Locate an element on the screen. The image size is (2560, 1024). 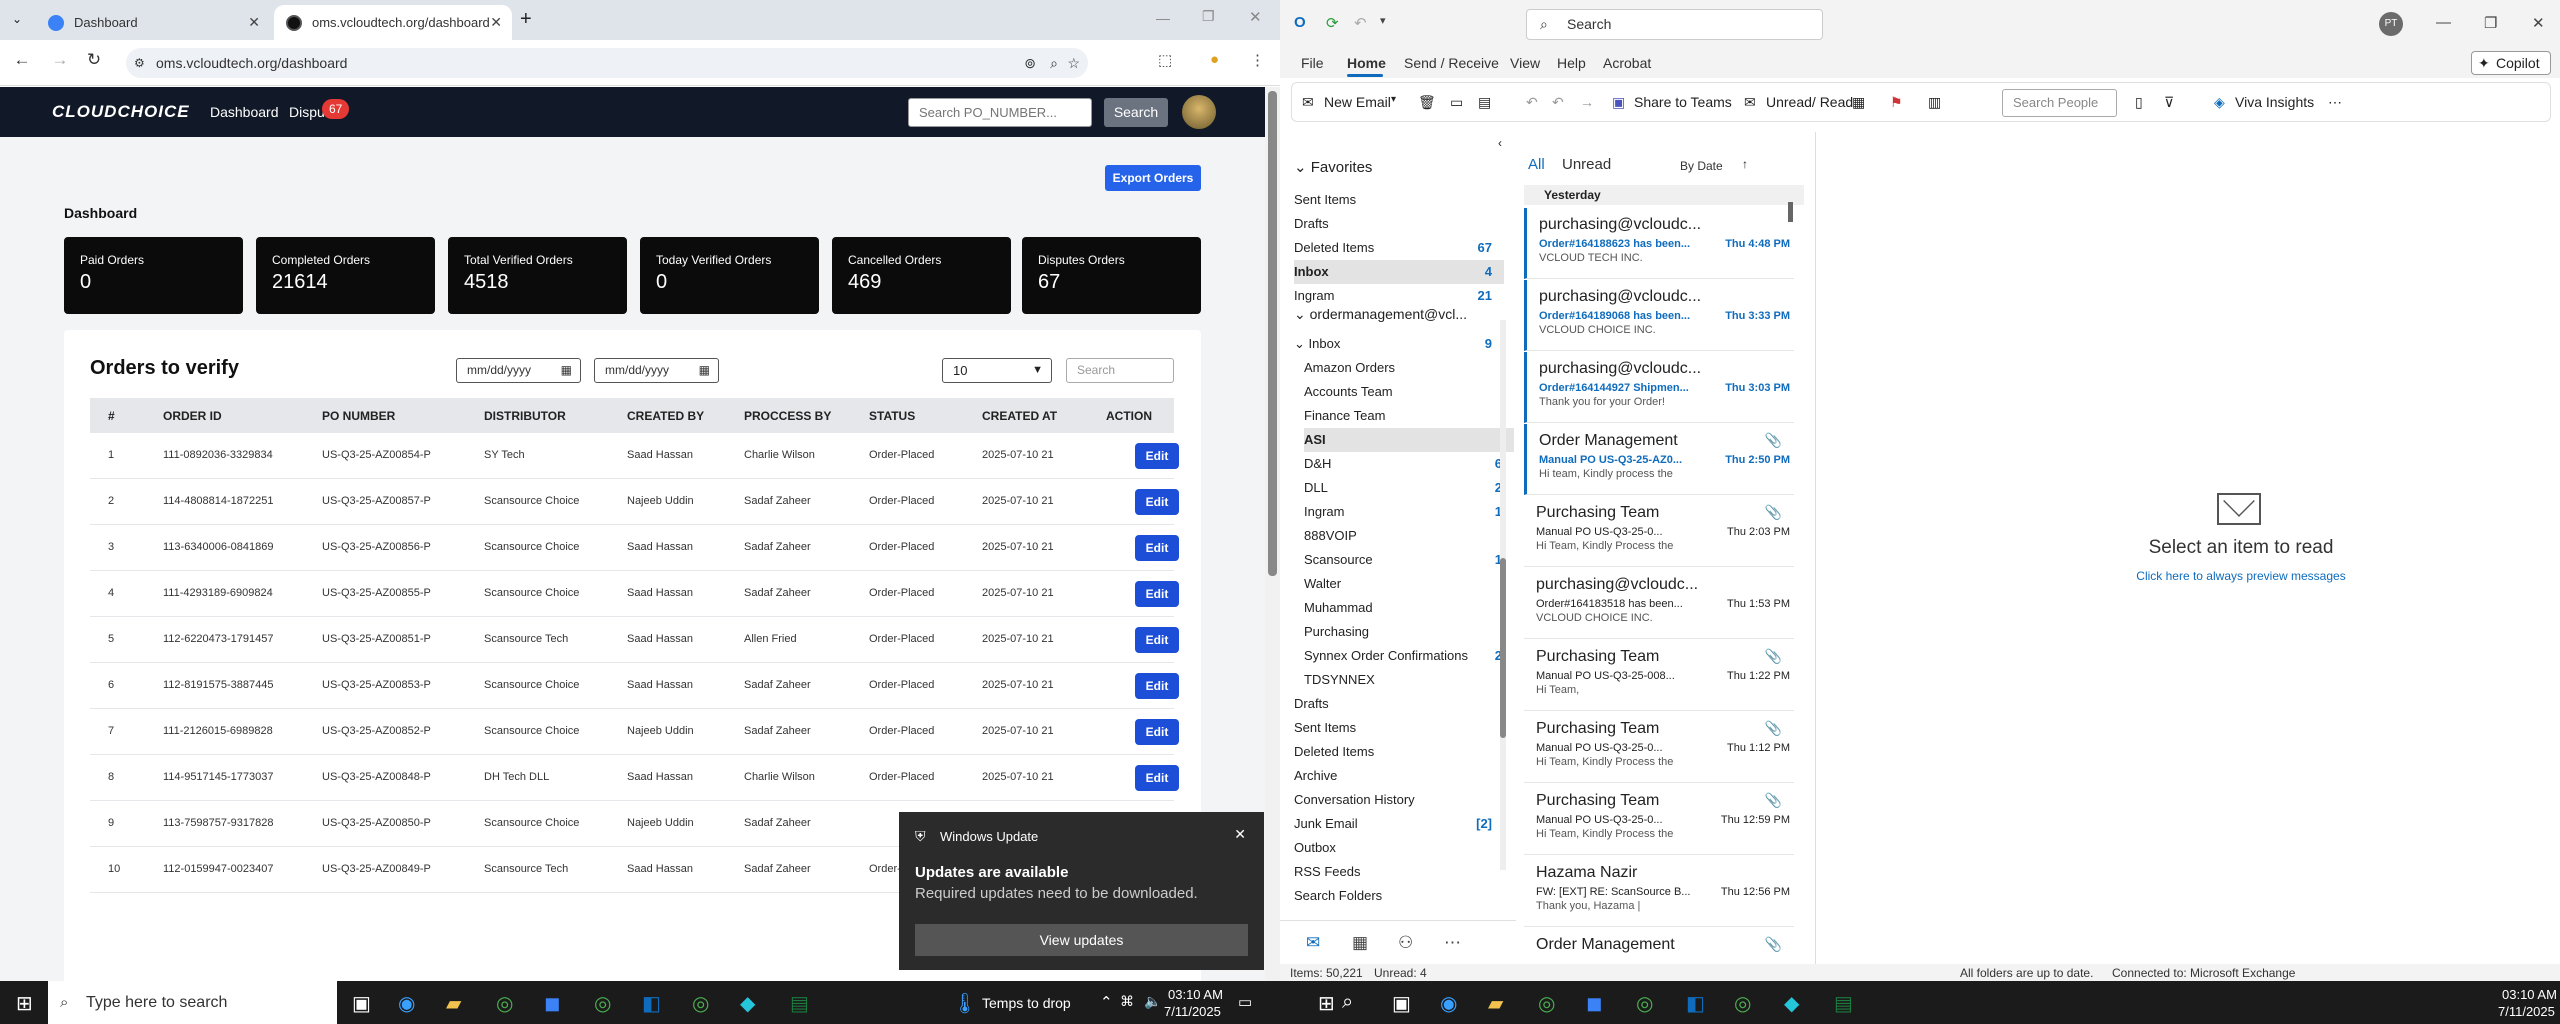
folder-junk-email: Junk Email [2] is located at coordinates (1399, 824).